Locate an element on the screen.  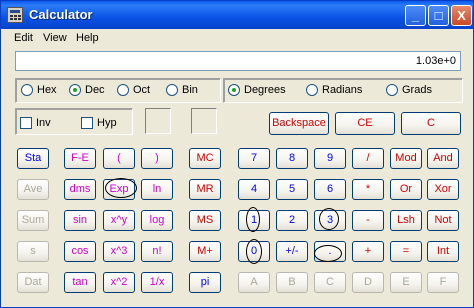
divide-button: / is located at coordinates (368, 158).